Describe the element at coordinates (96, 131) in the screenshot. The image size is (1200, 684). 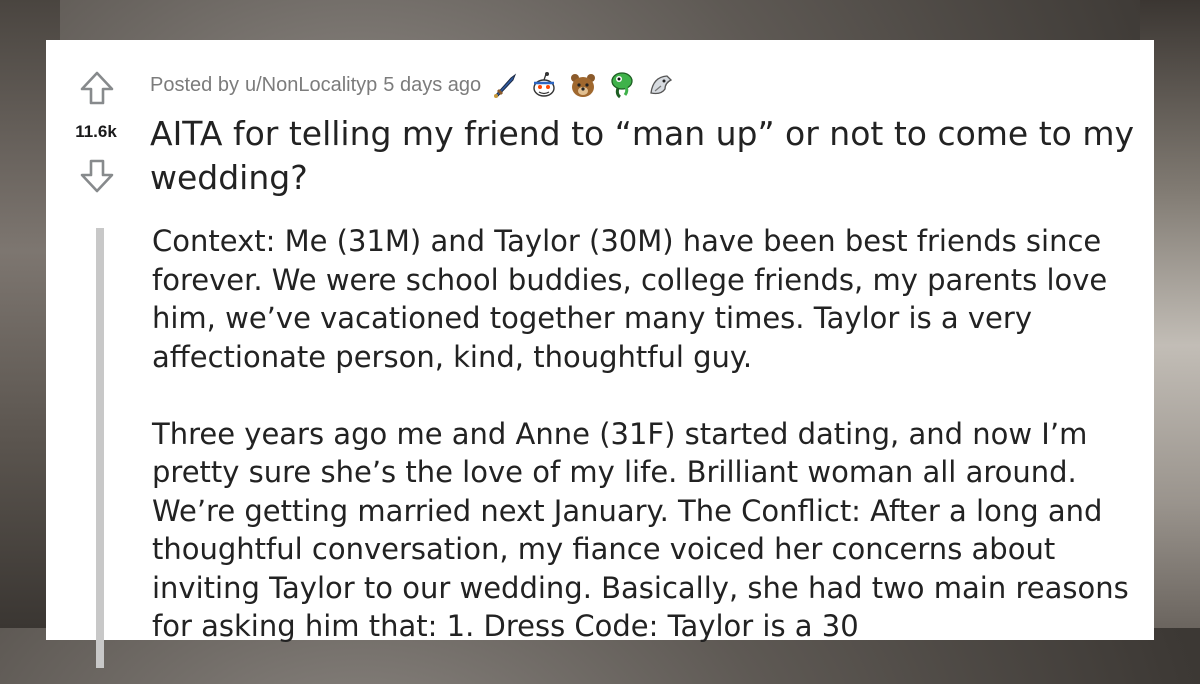
I see `vote-count: 11.6k` at that location.